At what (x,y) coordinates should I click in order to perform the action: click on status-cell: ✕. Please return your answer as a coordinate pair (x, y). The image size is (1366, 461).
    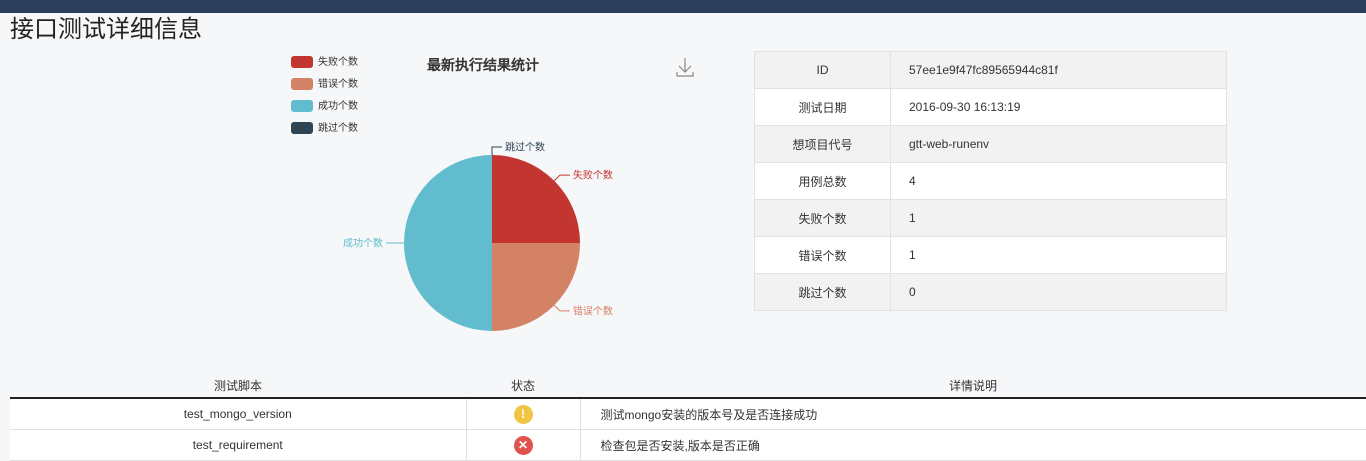
    Looking at the image, I should click on (523, 445).